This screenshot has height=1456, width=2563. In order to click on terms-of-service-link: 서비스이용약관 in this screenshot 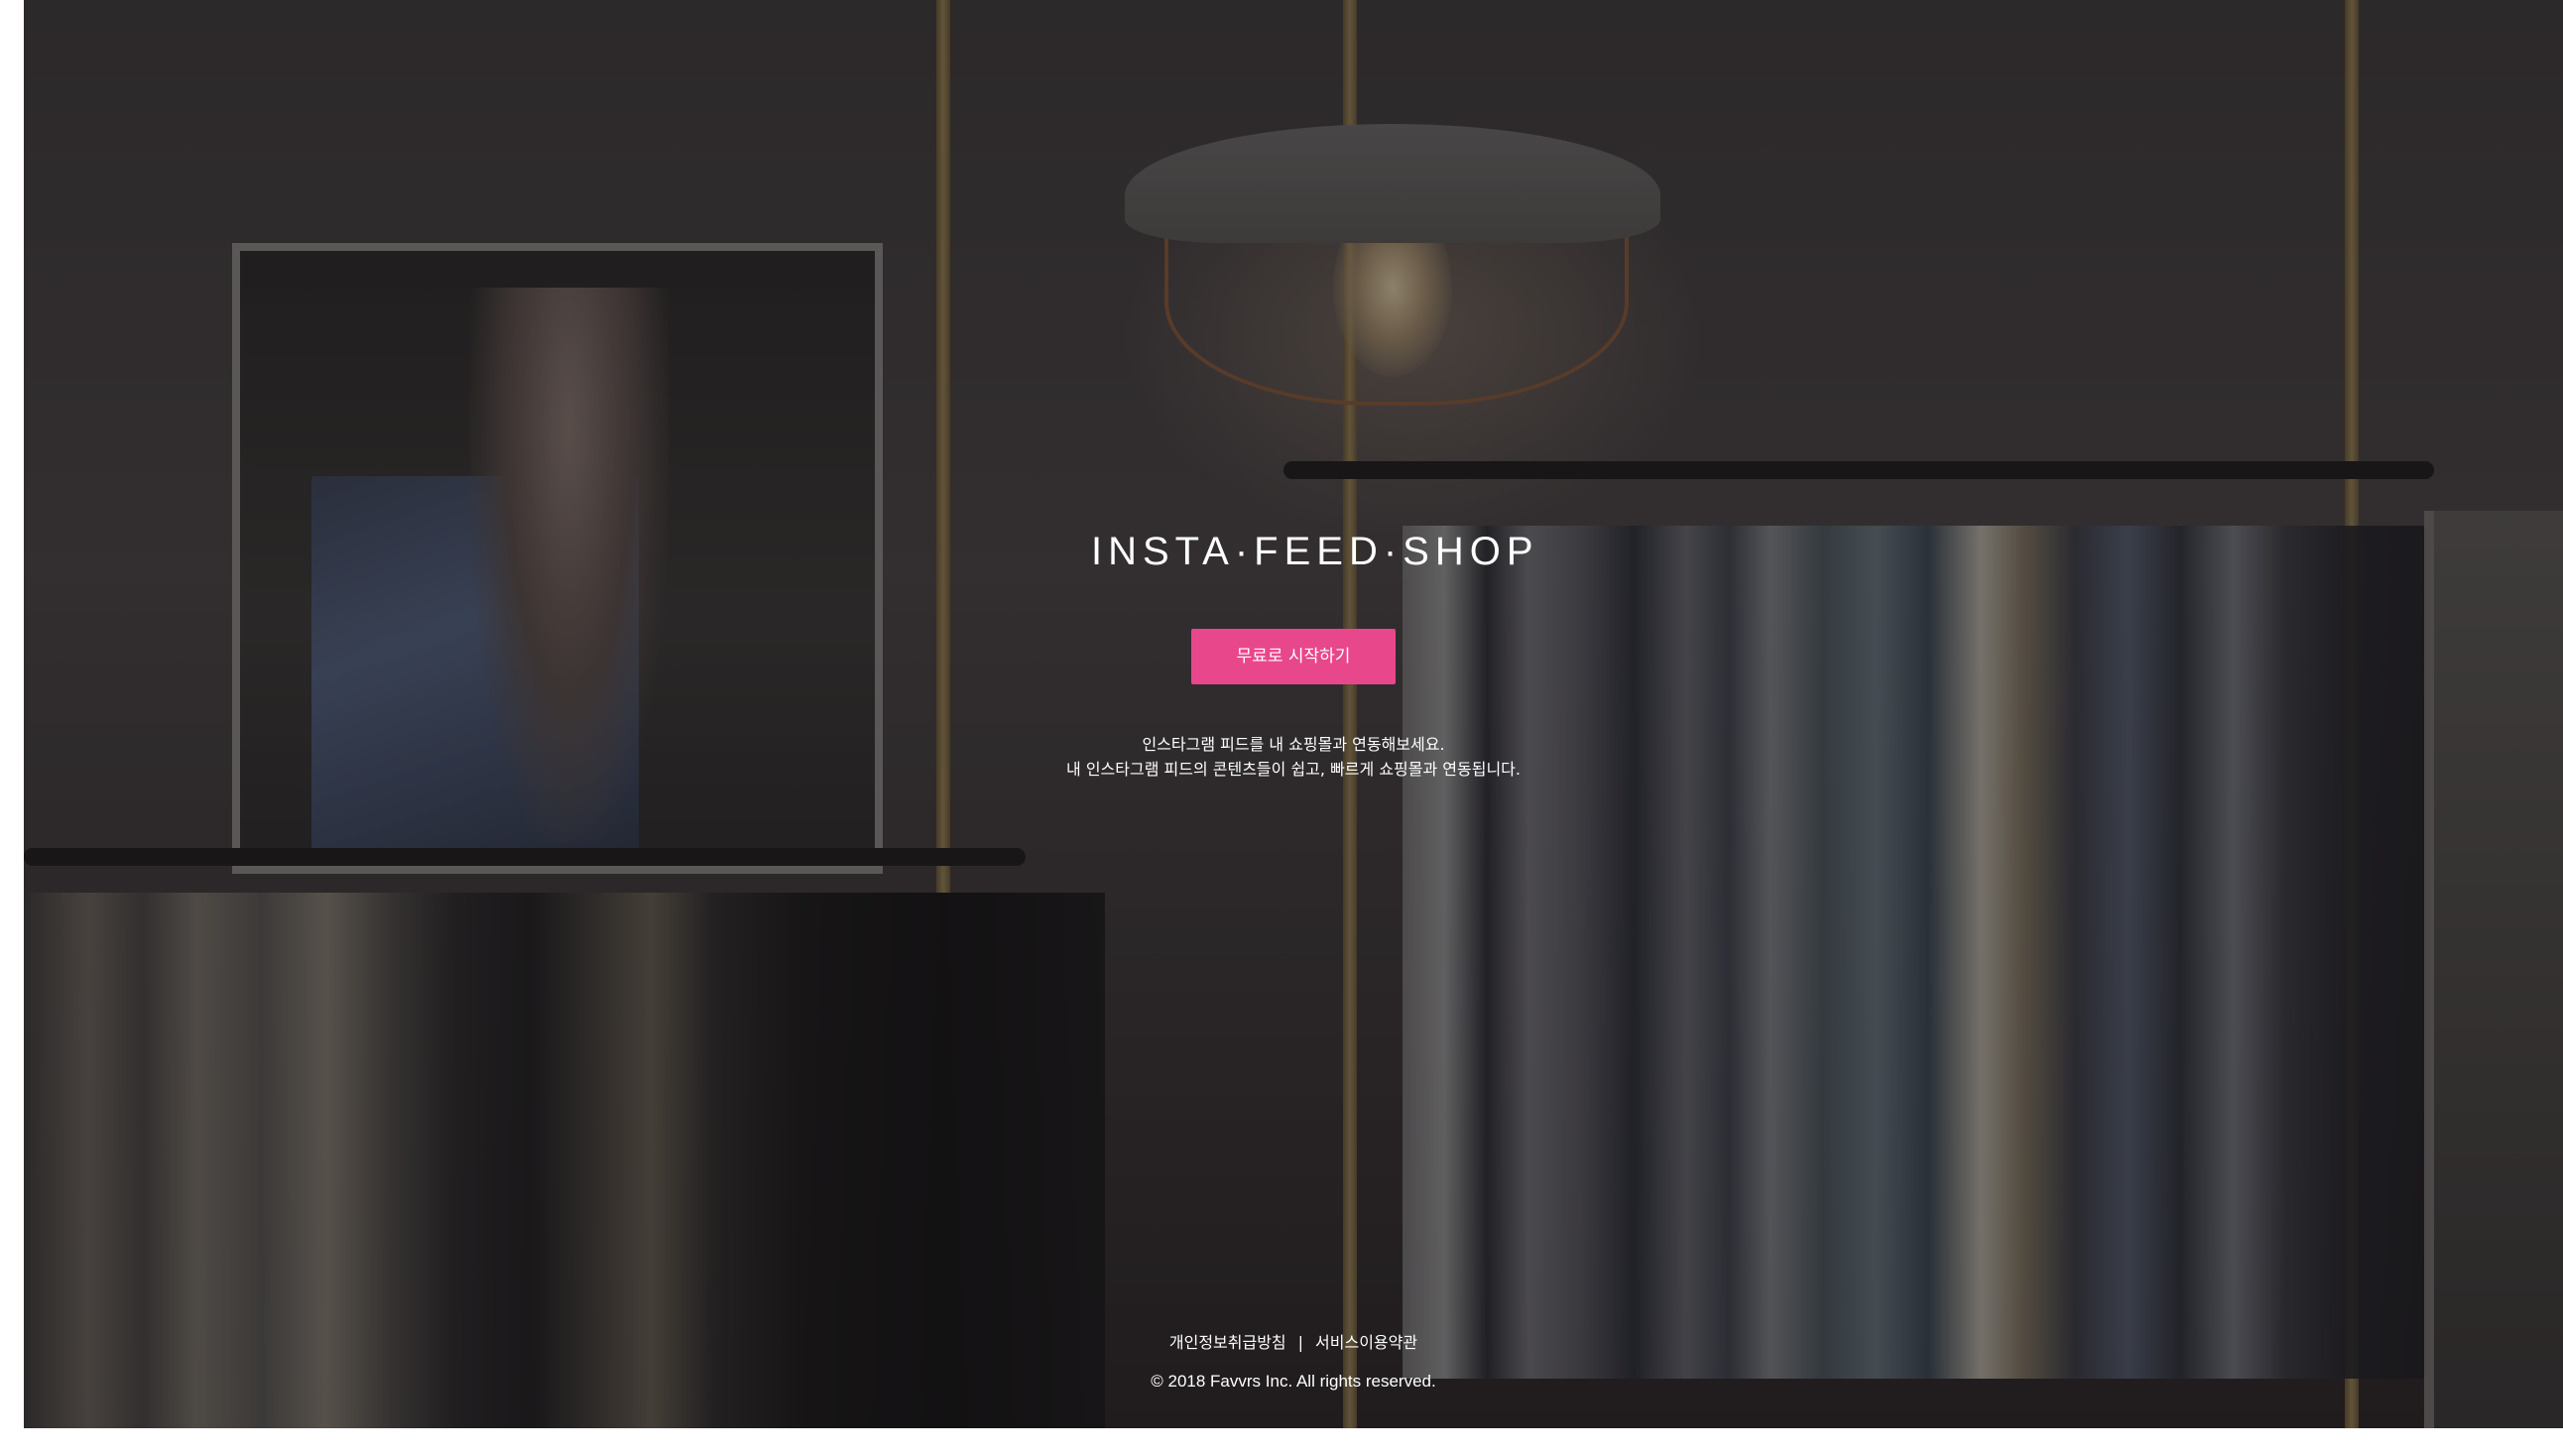, I will do `click(1366, 1342)`.